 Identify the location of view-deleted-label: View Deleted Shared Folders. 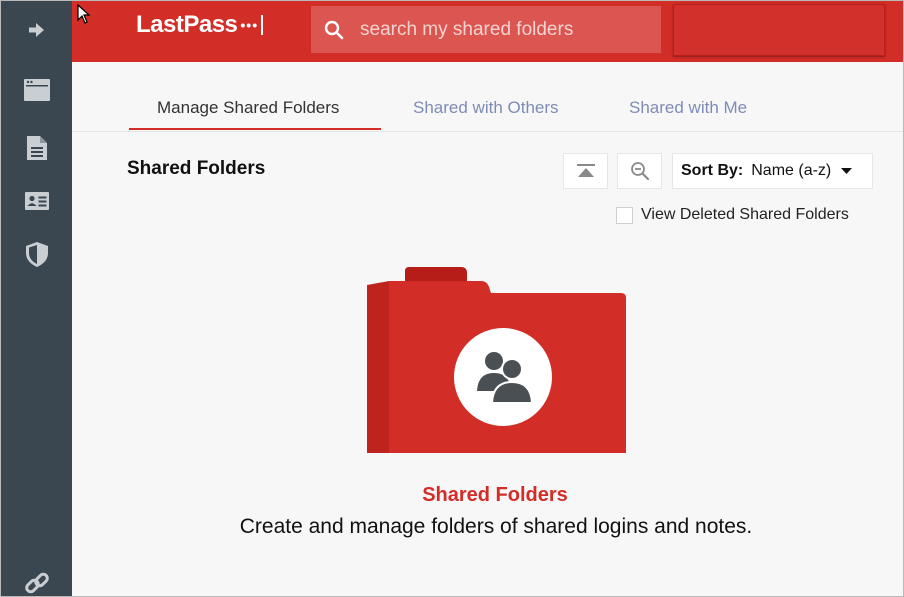
(745, 214).